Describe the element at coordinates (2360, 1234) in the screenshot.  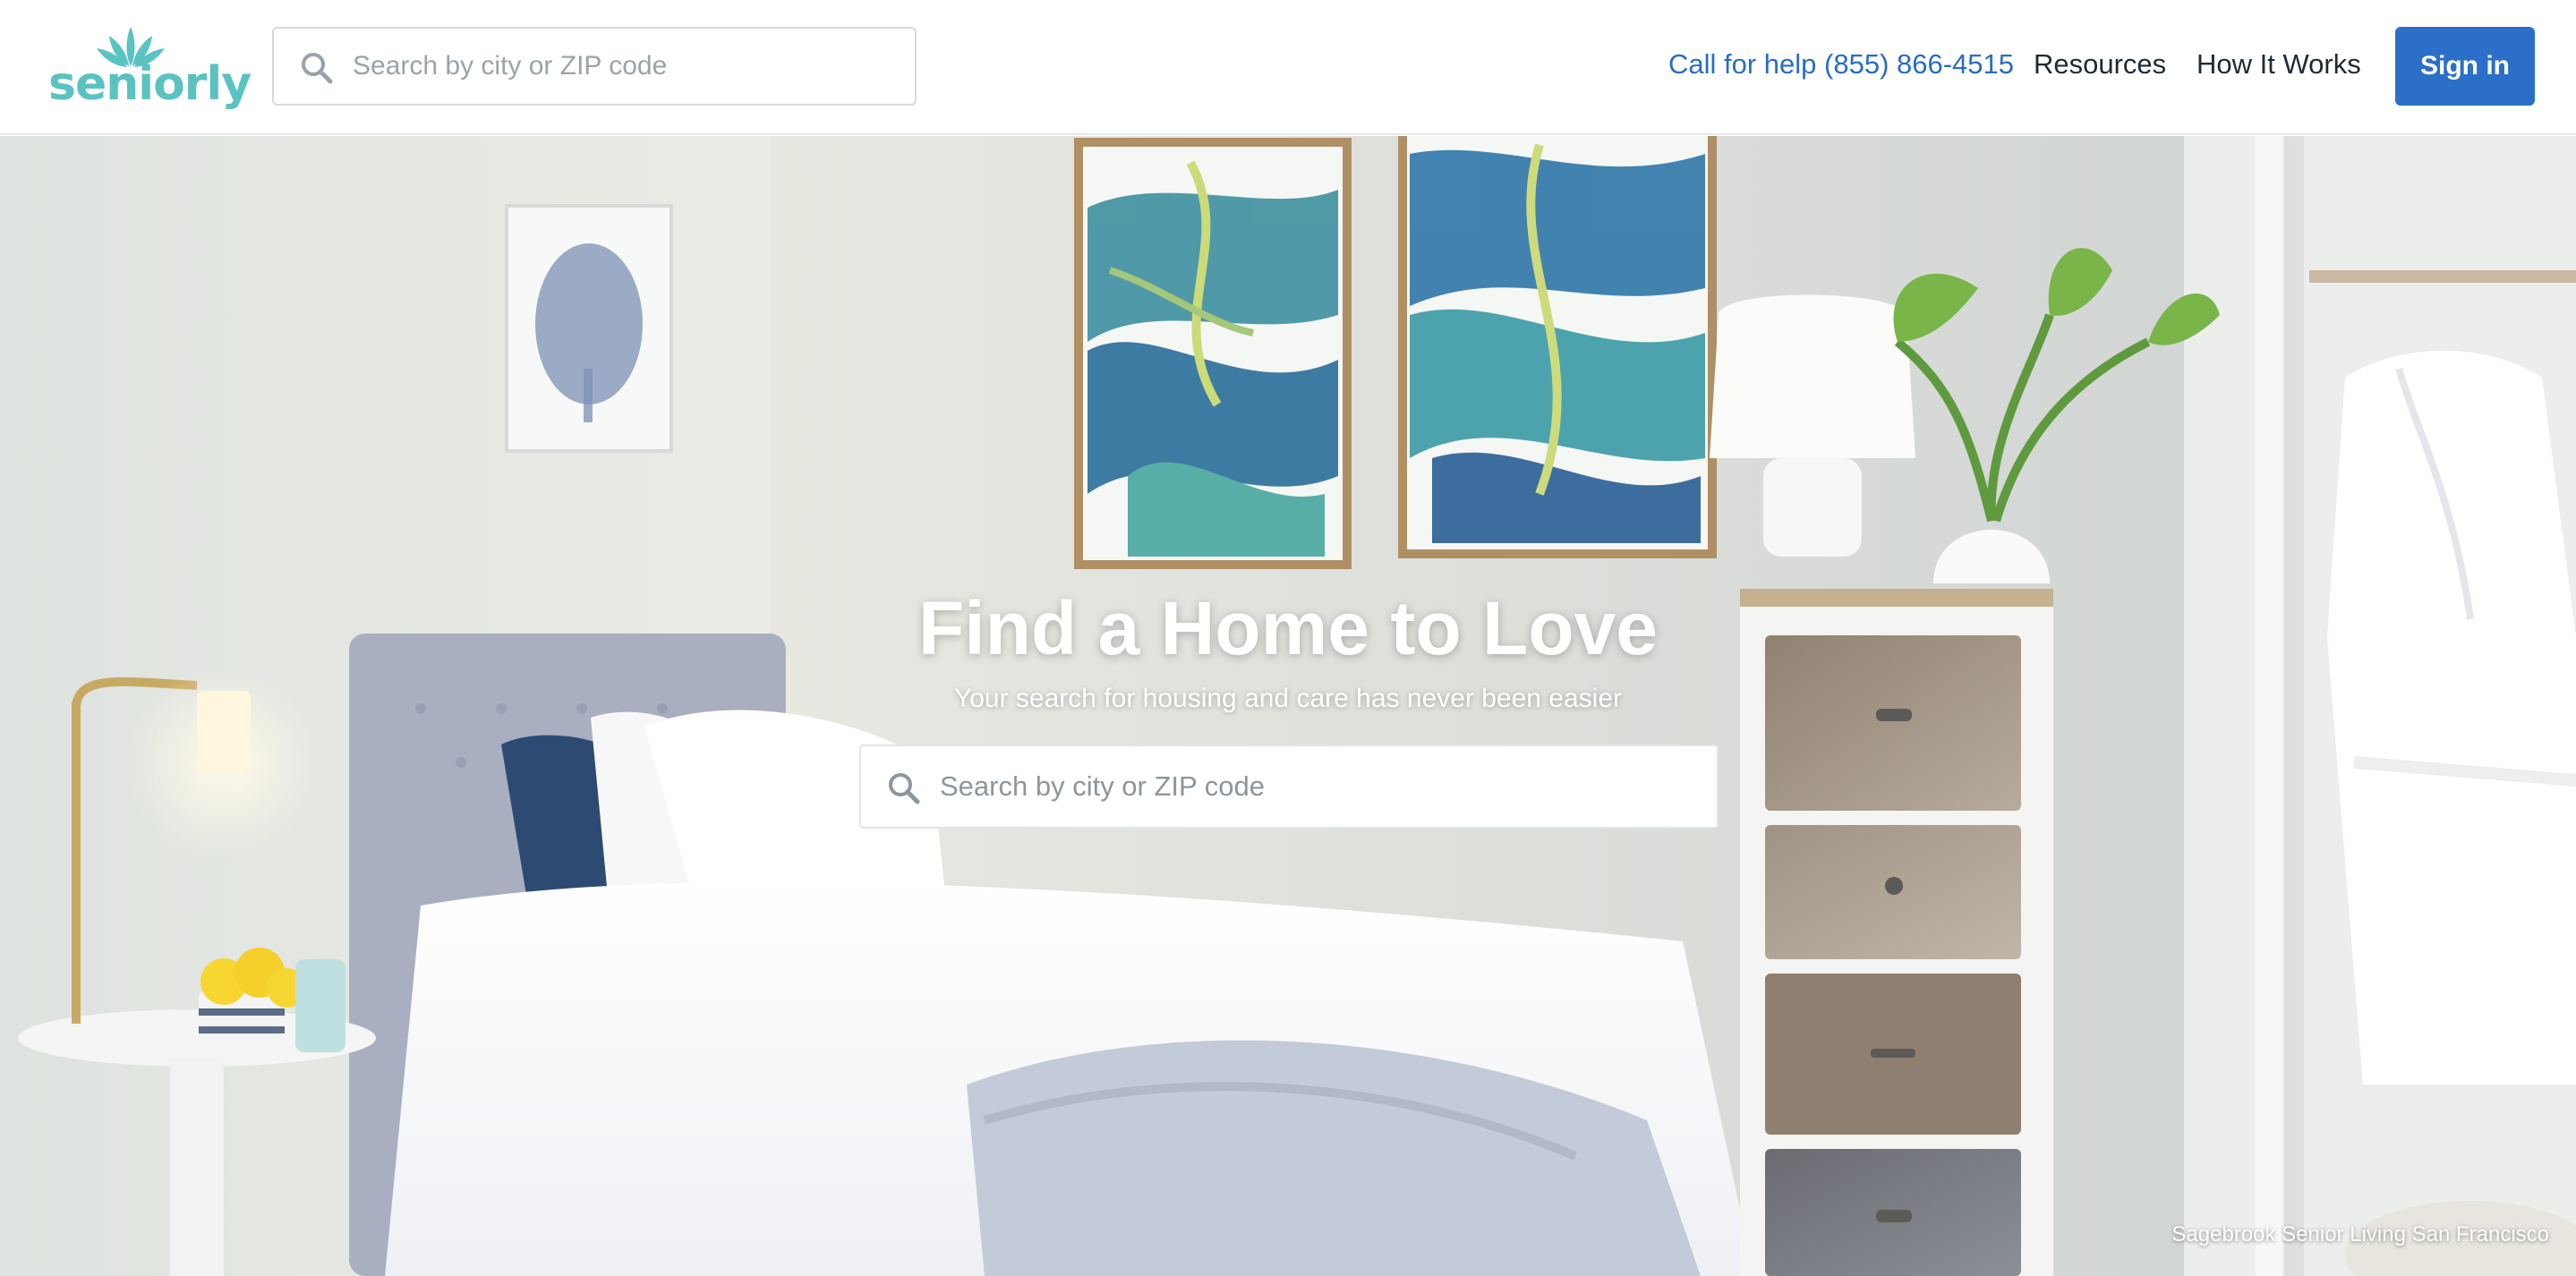
I see `photo-caption: Sagebrook Senior Living San Francisco` at that location.